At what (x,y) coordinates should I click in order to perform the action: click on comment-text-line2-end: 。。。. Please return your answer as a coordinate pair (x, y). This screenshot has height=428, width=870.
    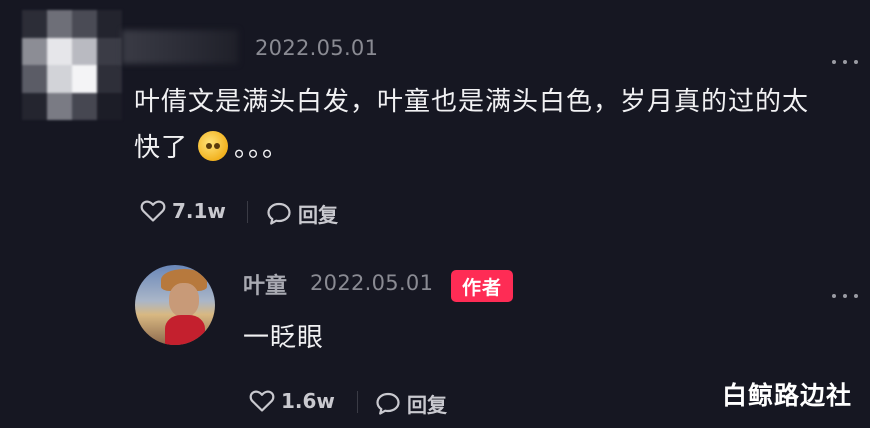
    Looking at the image, I should click on (262, 148).